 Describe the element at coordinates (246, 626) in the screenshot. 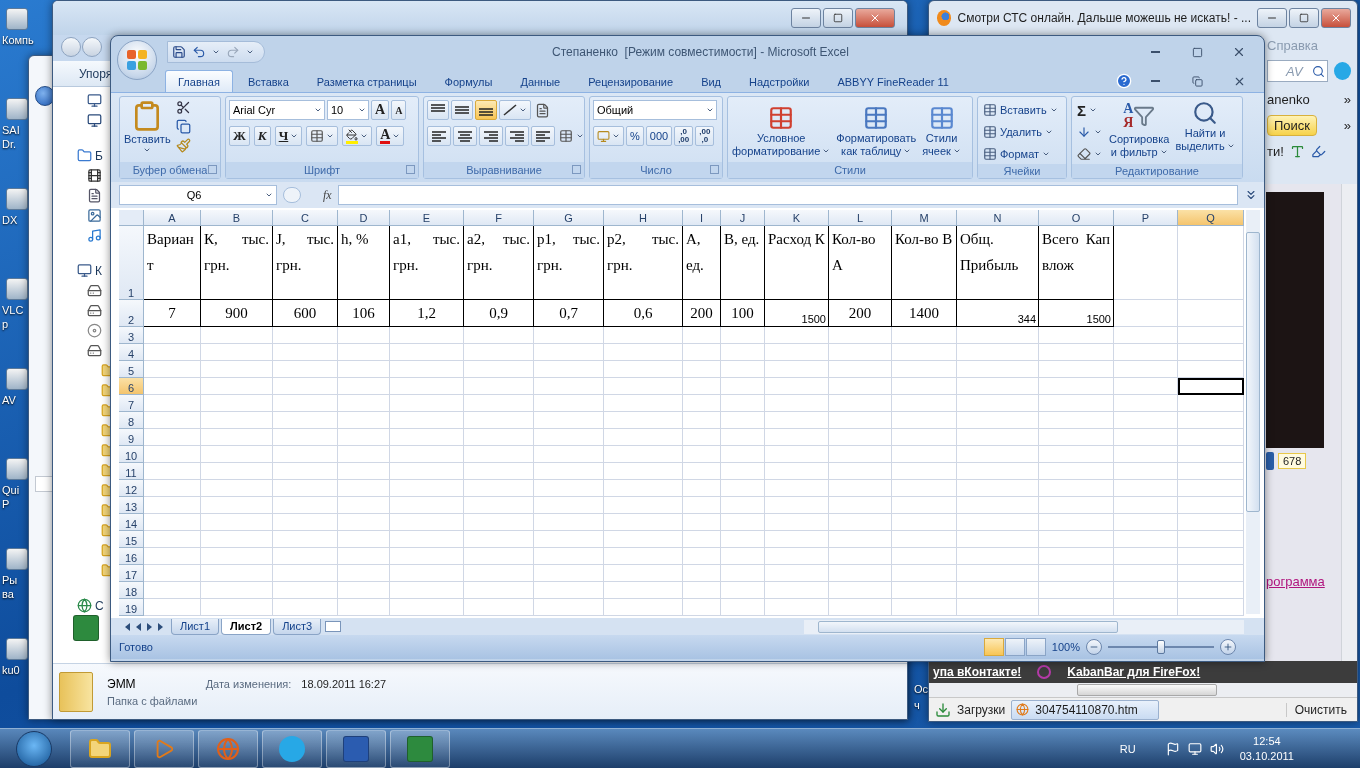

I see `sheet-tab: Лист2` at that location.